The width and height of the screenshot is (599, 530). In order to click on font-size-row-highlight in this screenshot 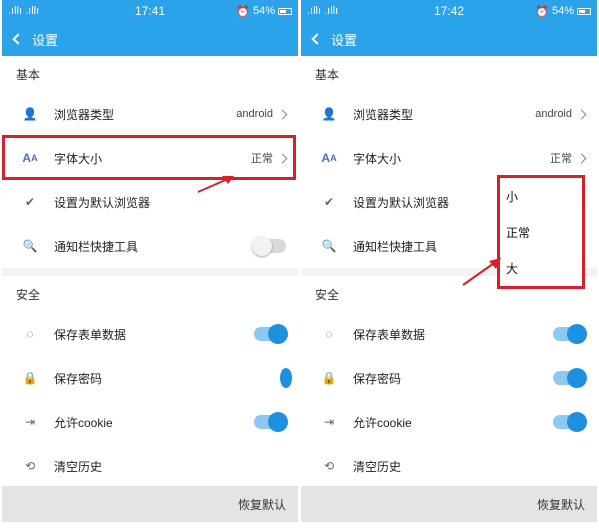, I will do `click(149, 157)`.